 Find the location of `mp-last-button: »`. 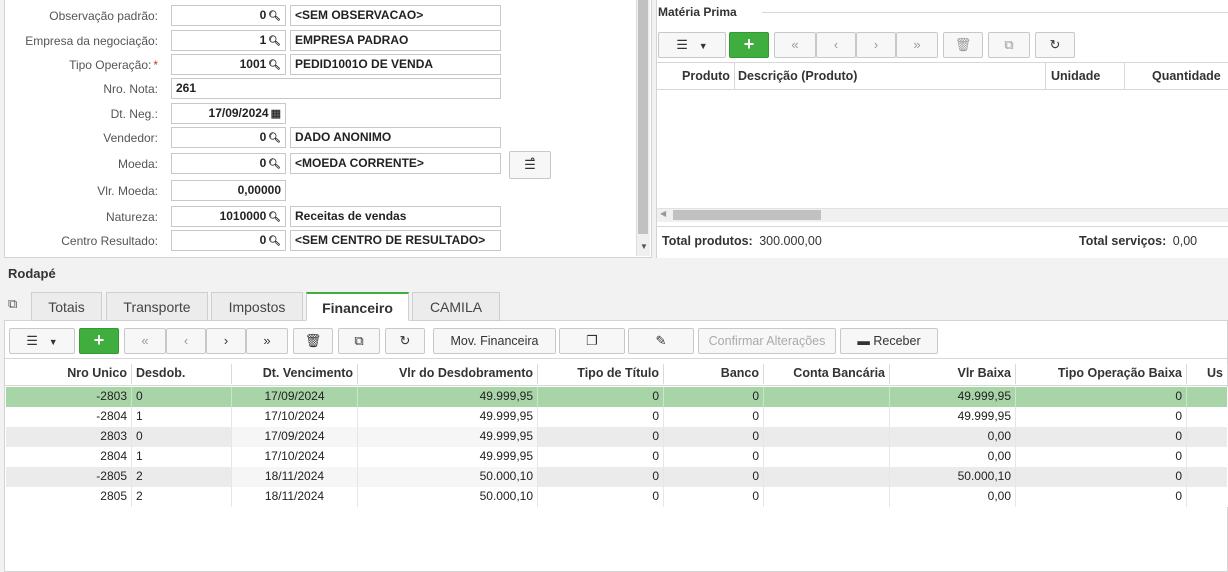

mp-last-button: » is located at coordinates (917, 45).